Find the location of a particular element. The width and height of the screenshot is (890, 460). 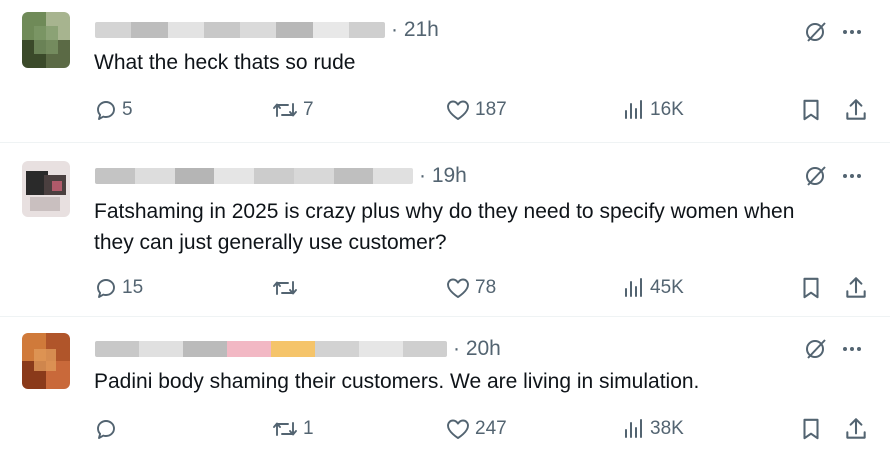

repost-button: 1 is located at coordinates (292, 429).